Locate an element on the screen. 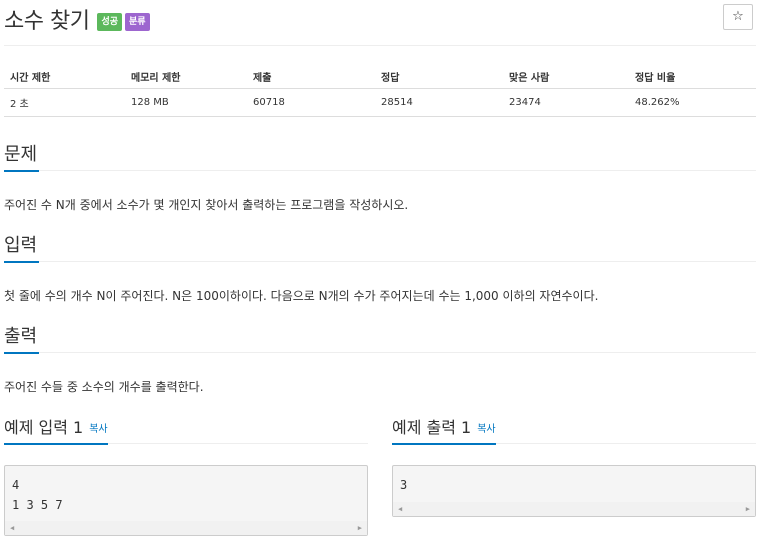  copy-input-button: 복사 is located at coordinates (98, 429).